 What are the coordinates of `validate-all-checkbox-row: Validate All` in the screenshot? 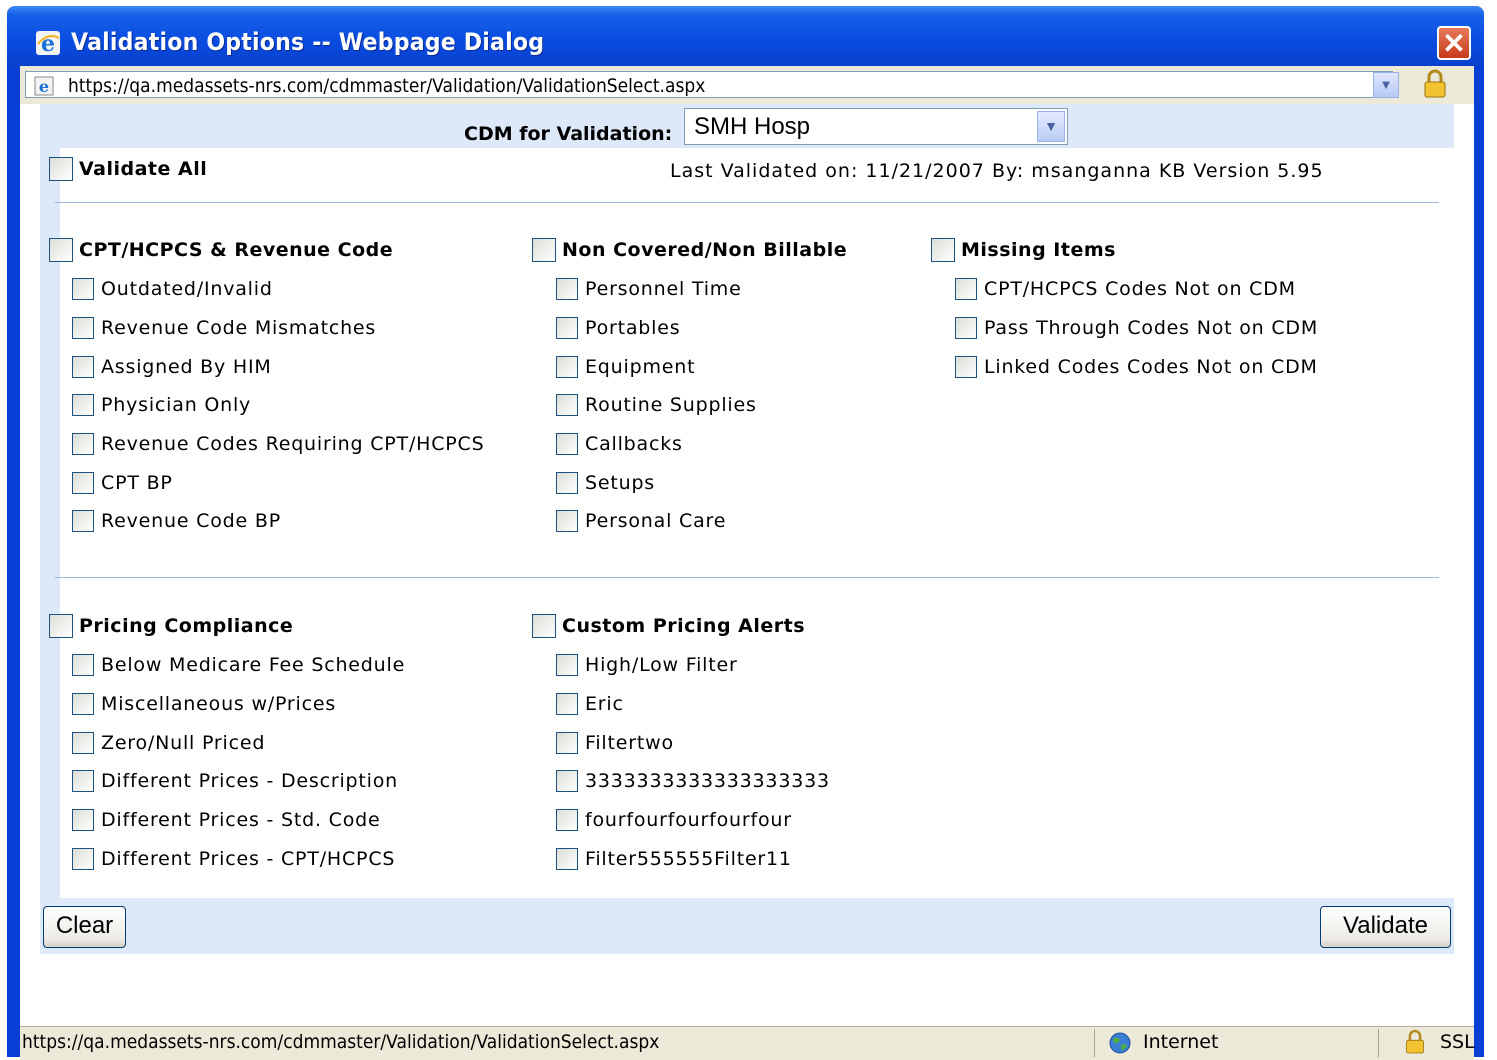 It's located at (128, 169).